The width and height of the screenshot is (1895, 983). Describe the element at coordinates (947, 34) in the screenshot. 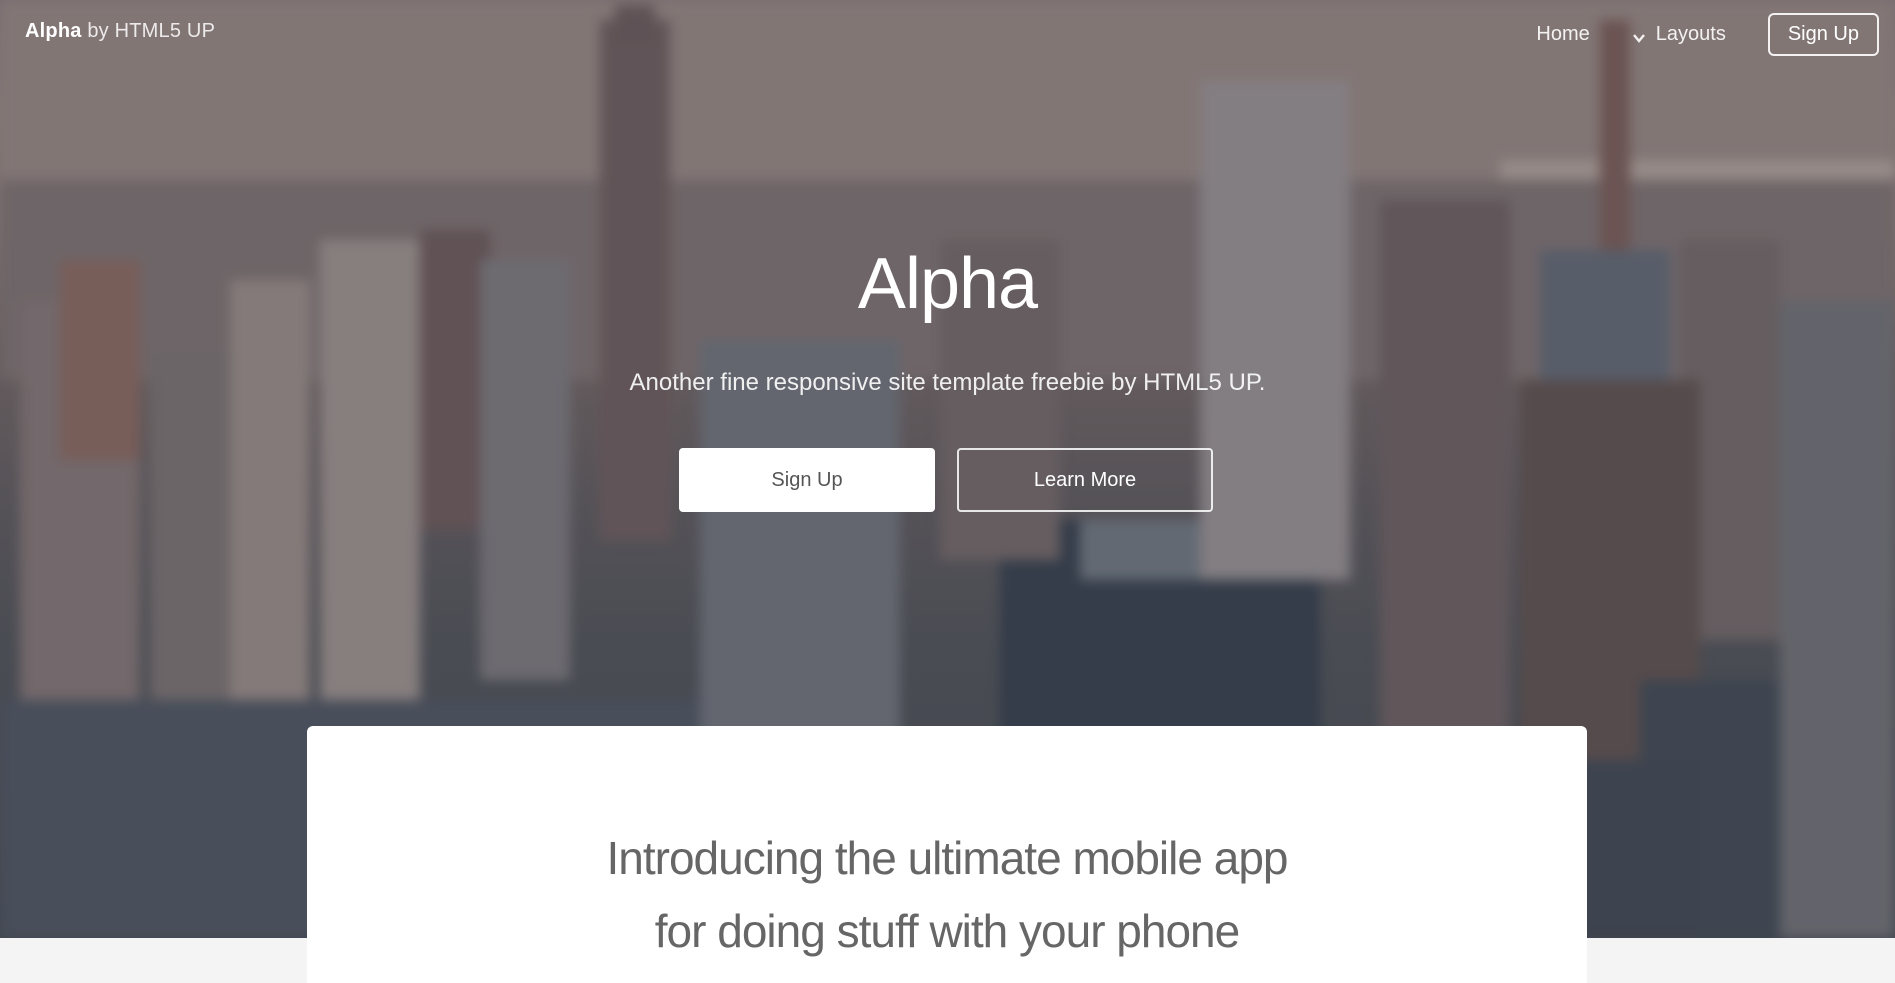

I see `site-header: Alpha by HTML5 UP Home Layouts Sign Up` at that location.